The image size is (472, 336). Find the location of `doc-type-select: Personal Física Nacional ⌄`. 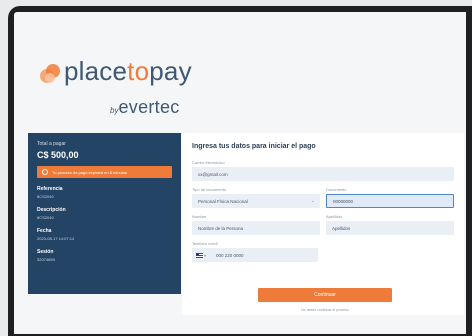

doc-type-select: Personal Física Nacional ⌄ is located at coordinates (256, 201).